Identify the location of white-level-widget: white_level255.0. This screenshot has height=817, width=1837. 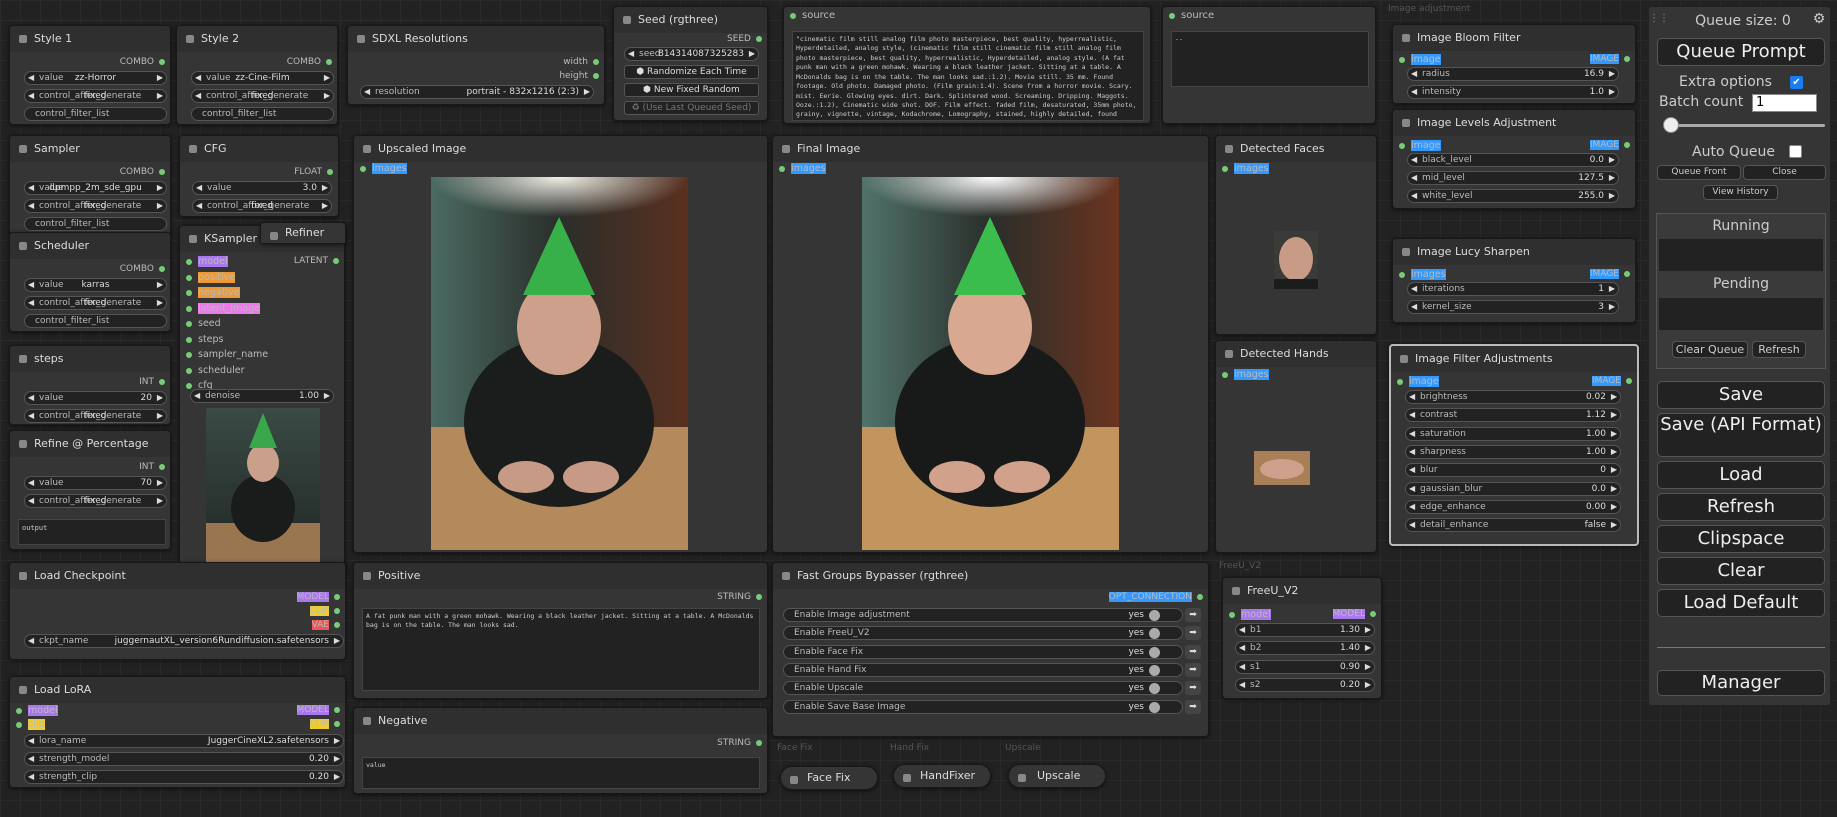
(1513, 196).